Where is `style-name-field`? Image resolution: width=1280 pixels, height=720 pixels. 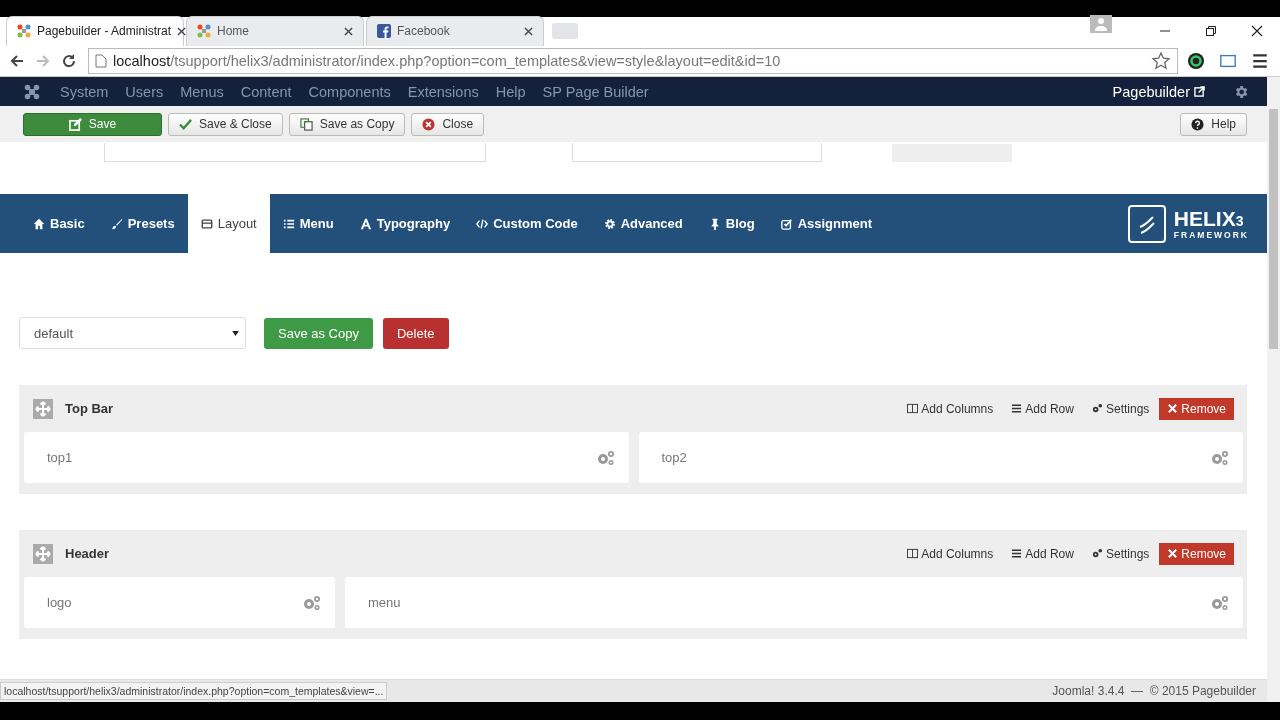
style-name-field is located at coordinates (295, 152).